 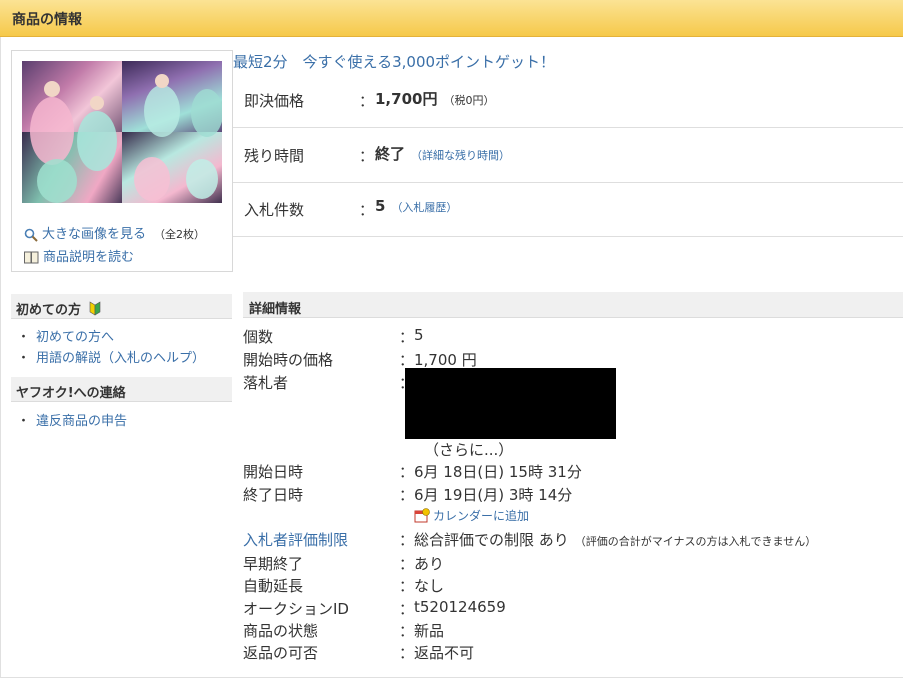 I want to click on detail-auction-id: オークションID： t520124659, so click(x=374, y=608).